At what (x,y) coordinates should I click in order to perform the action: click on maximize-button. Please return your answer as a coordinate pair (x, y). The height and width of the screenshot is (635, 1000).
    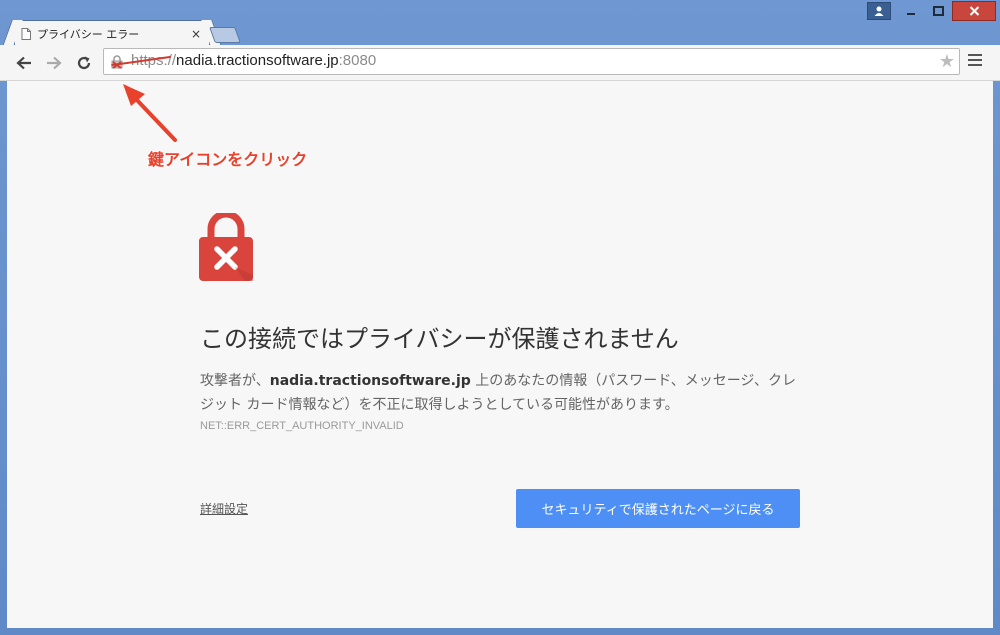
    Looking at the image, I should click on (938, 11).